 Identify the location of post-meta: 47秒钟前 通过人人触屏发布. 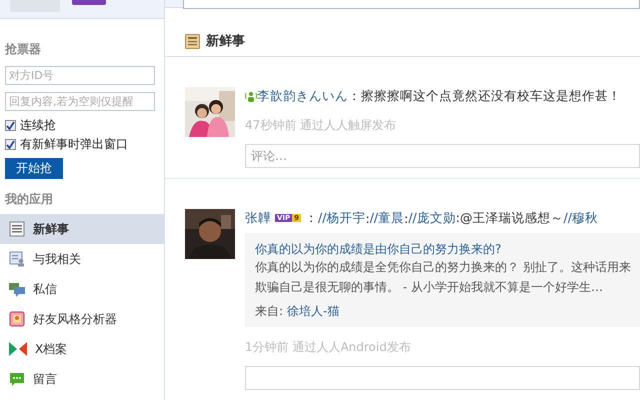
(321, 125).